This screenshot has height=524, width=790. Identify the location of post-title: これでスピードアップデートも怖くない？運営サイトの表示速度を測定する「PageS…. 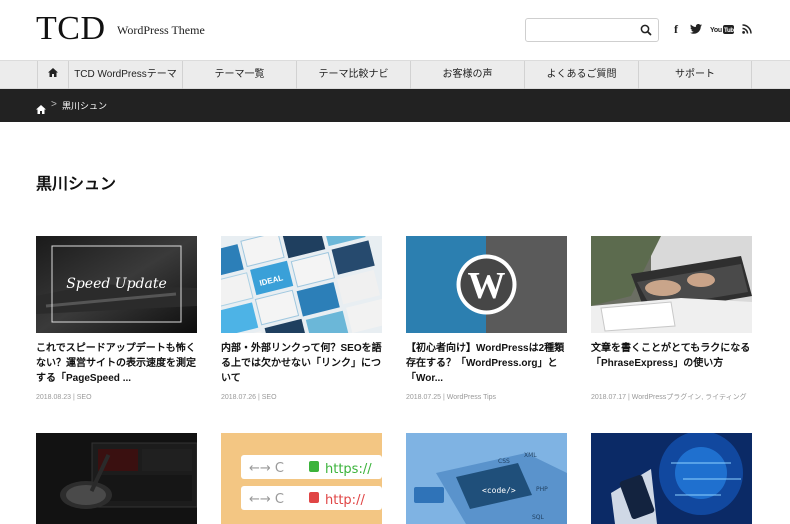
(116, 363).